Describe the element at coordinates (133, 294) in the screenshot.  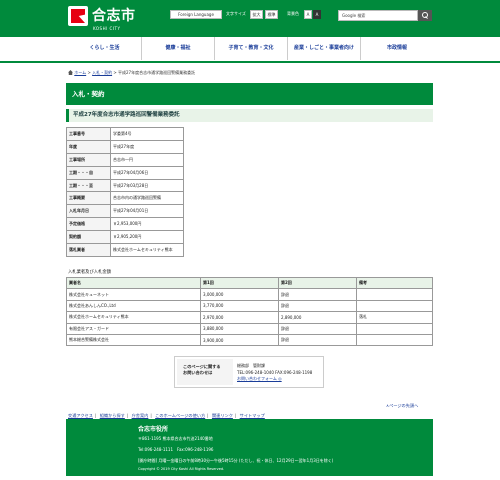
I see `bid-cell: 株式会社キューネット` at that location.